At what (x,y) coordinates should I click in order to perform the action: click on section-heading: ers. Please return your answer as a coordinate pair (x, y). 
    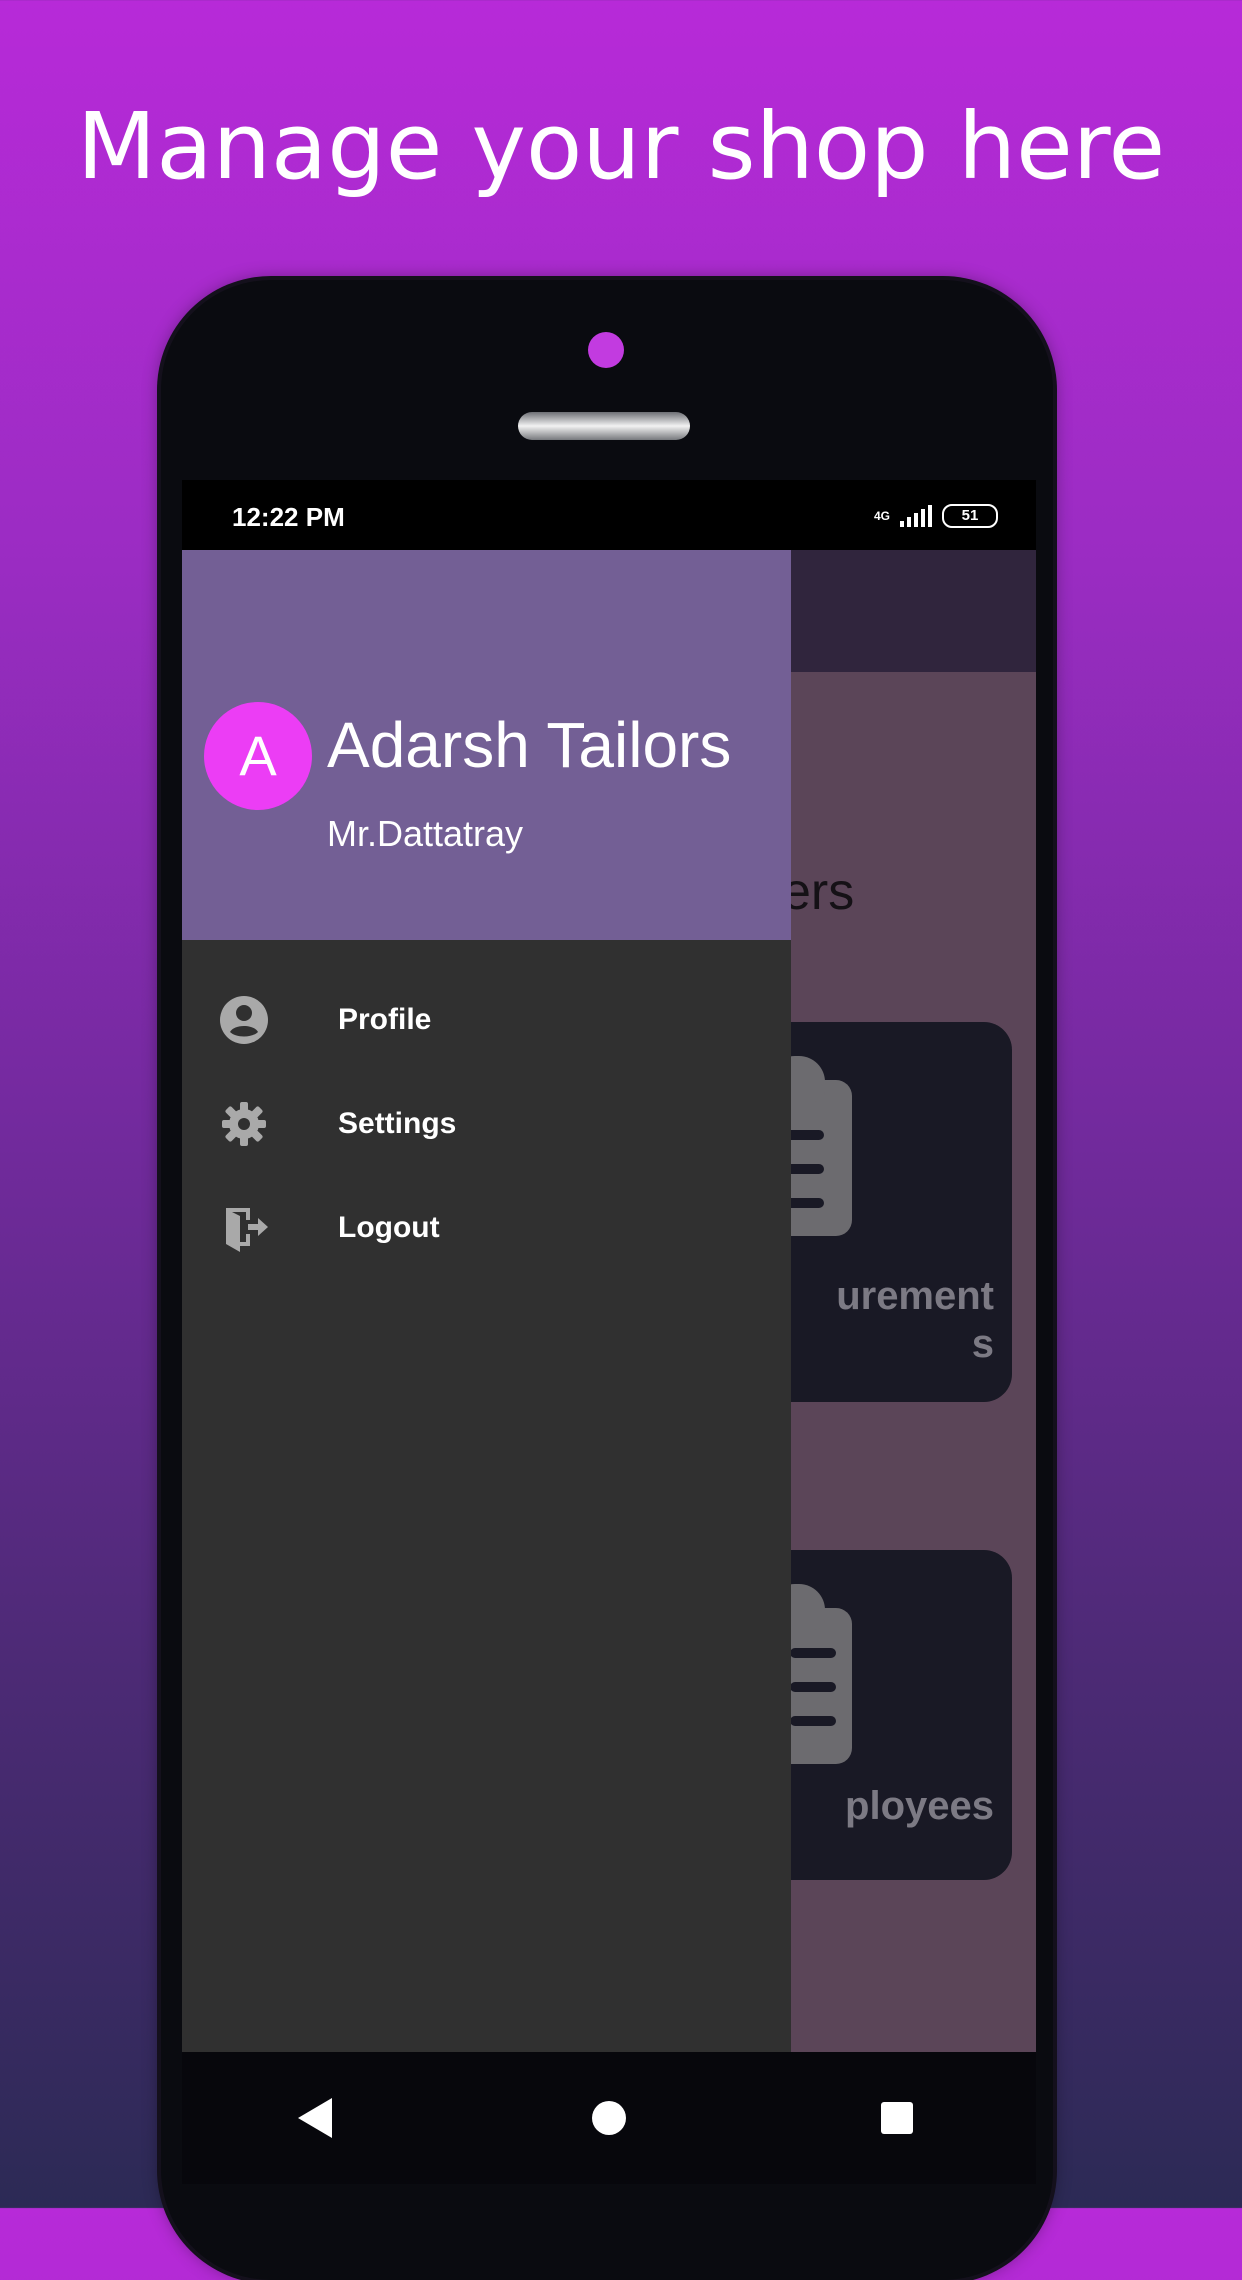
    Looking at the image, I should click on (818, 892).